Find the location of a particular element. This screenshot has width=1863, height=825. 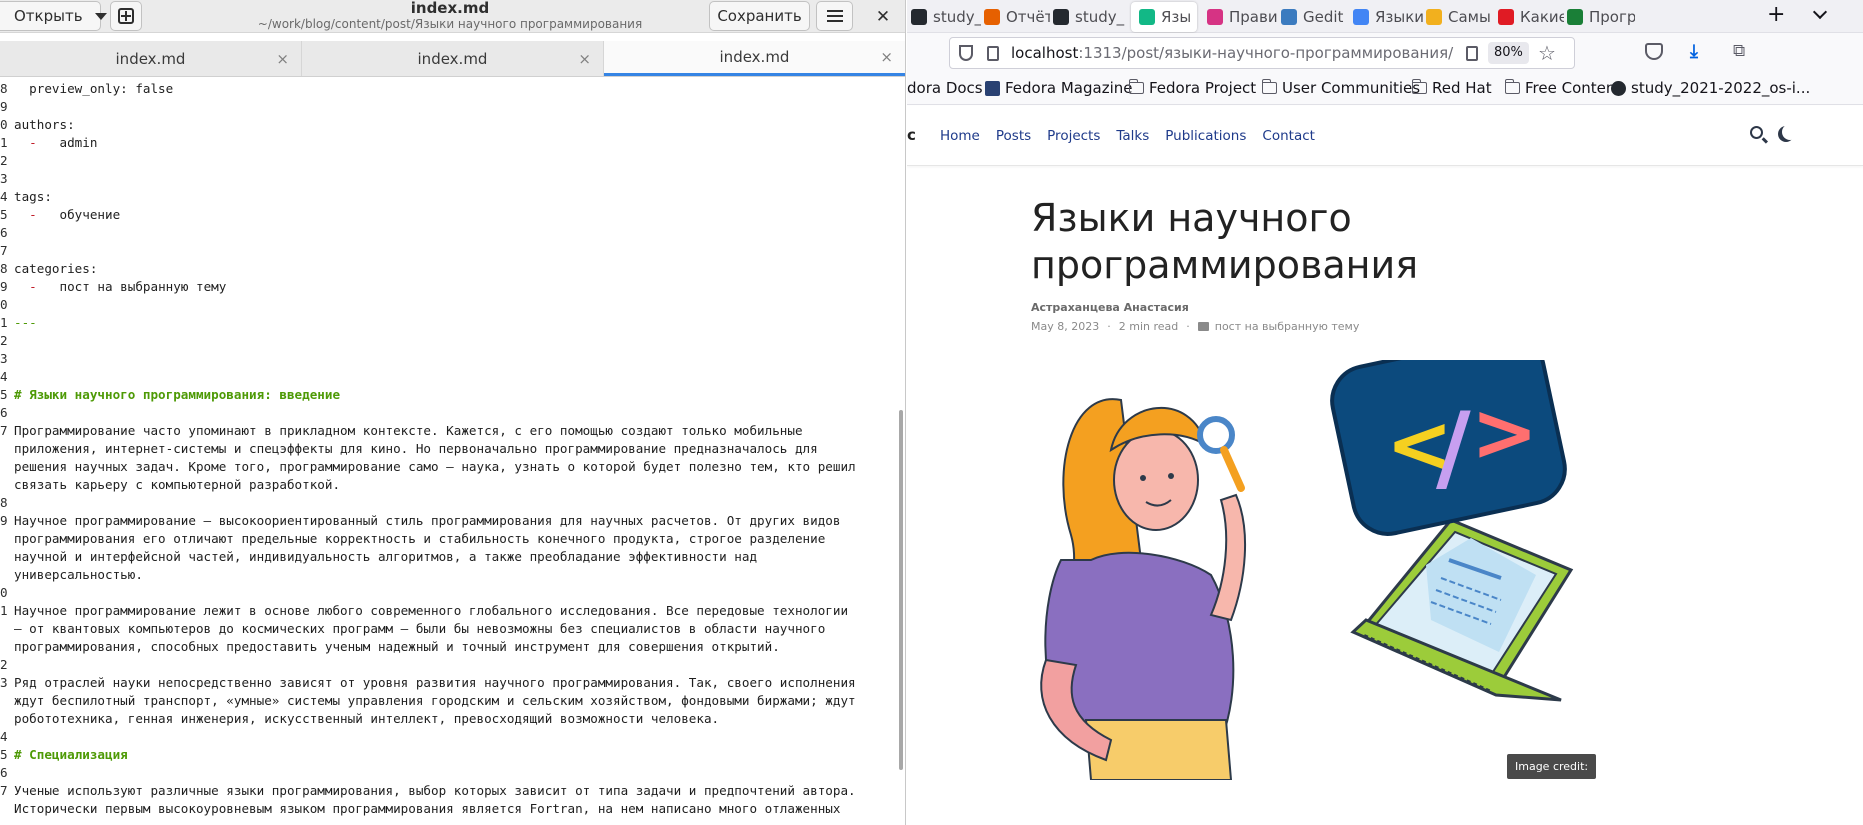

moon-icon is located at coordinates (1790, 132).